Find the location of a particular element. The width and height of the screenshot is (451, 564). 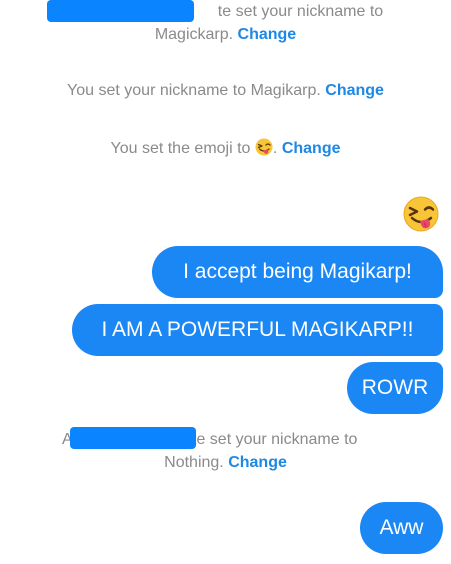

system-message-text: You set the emoji to is located at coordinates (180, 148).